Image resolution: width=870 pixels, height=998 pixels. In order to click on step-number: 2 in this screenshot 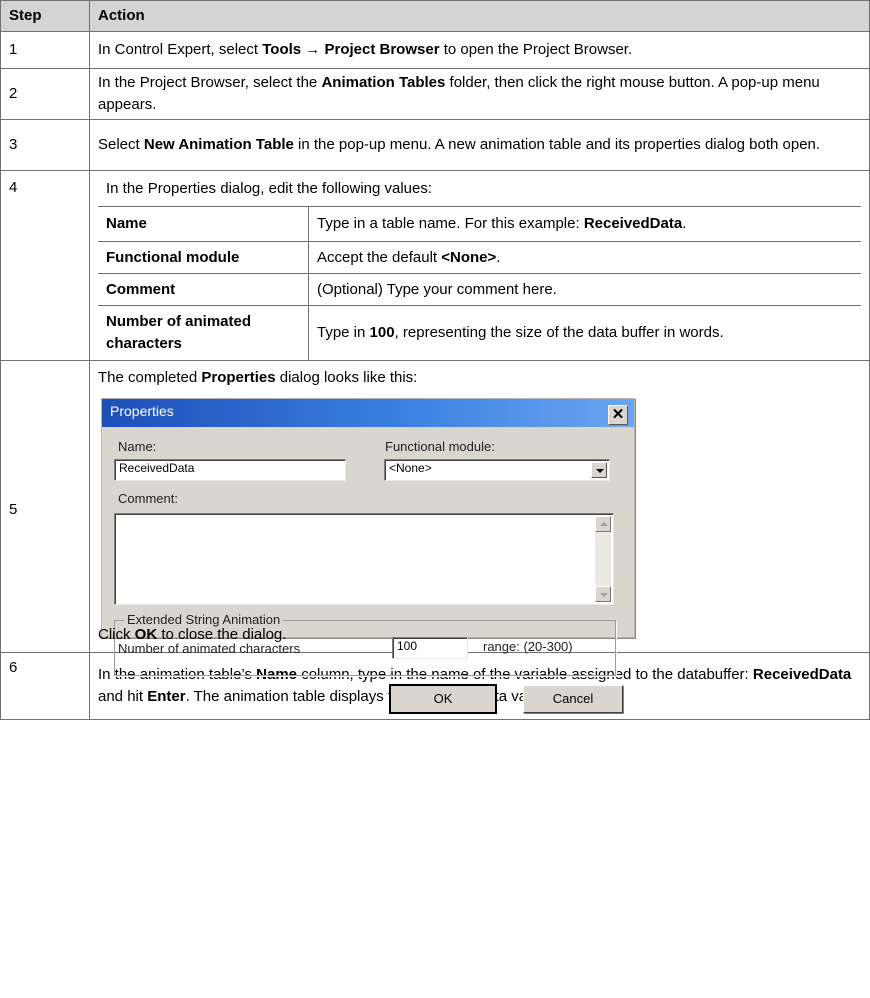, I will do `click(45, 94)`.